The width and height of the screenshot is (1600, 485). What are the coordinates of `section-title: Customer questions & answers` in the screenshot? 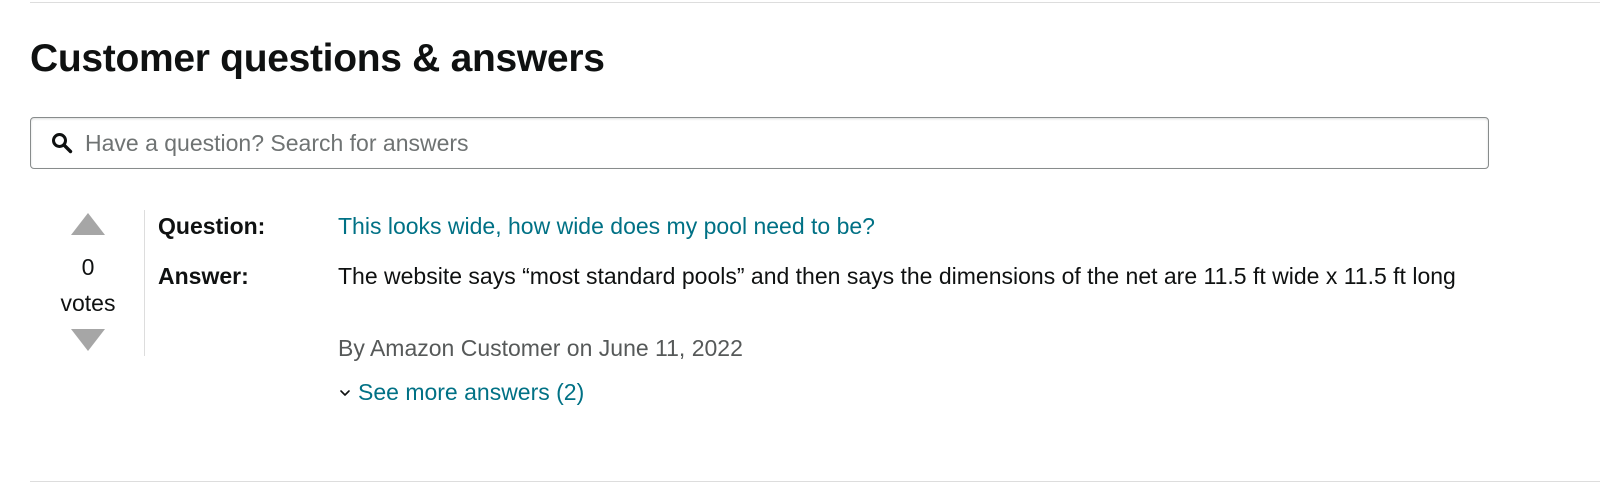 It's located at (317, 58).